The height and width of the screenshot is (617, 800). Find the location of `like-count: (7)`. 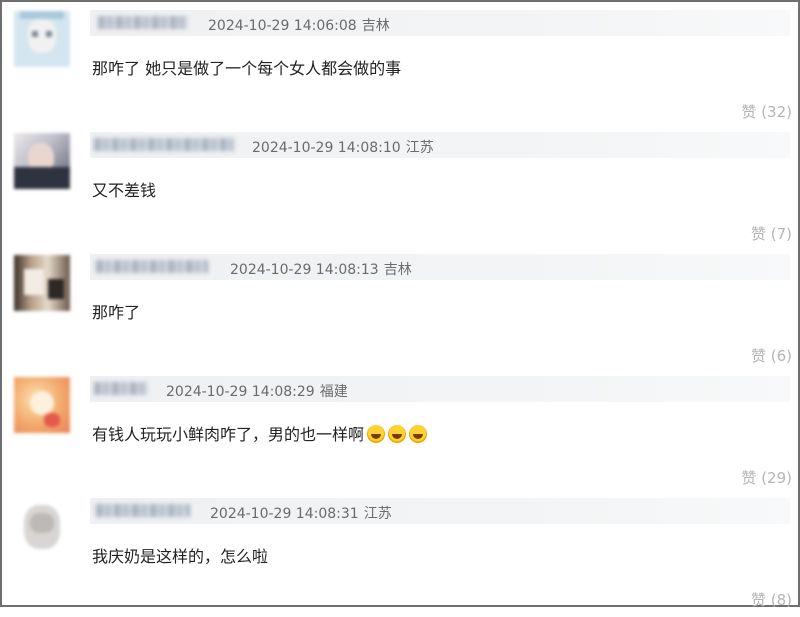

like-count: (7) is located at coordinates (781, 234).